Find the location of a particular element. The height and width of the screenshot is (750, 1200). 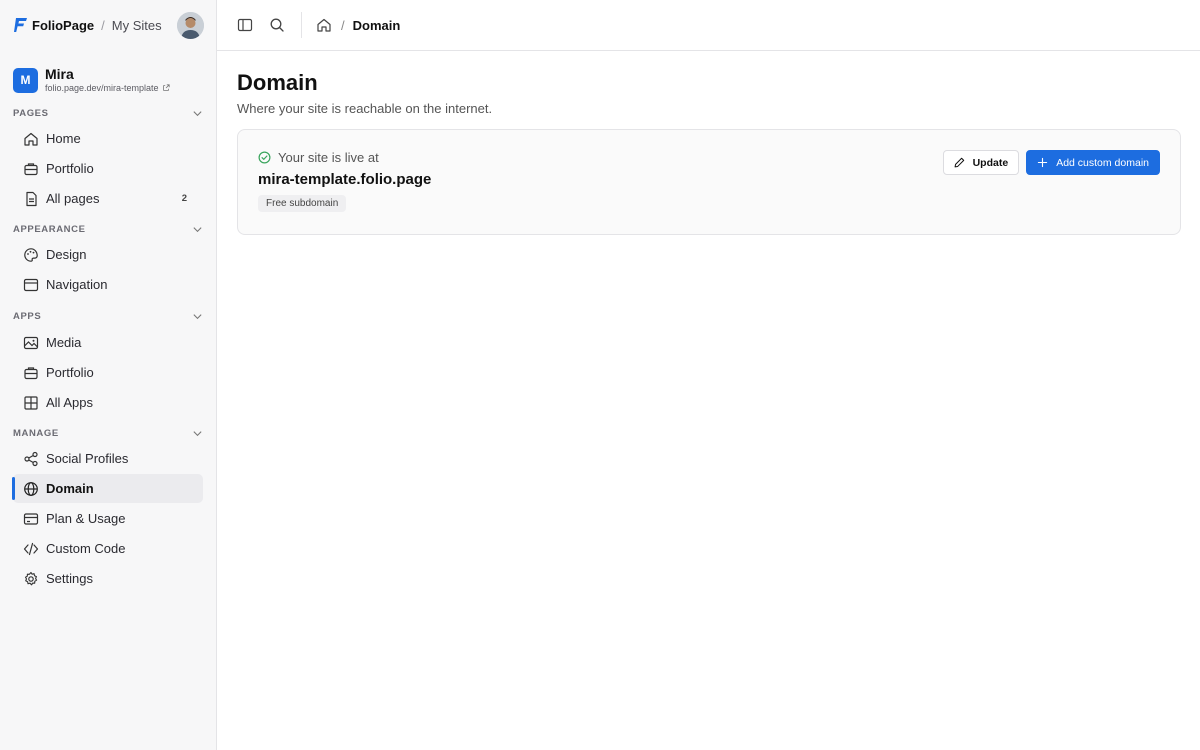

sidebar-item-navigation: Navigation is located at coordinates (108, 284).